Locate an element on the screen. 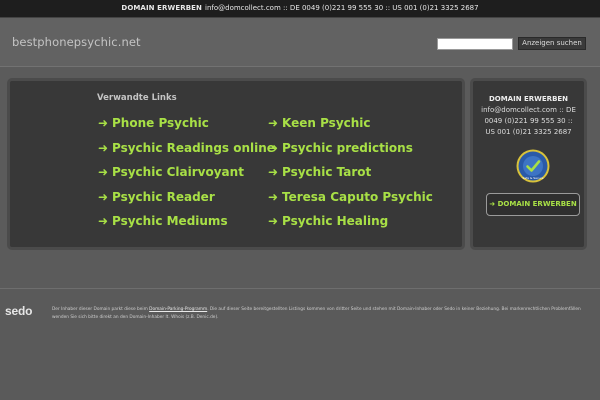 The width and height of the screenshot is (600, 400). sedo-logo: sedo is located at coordinates (18, 311).